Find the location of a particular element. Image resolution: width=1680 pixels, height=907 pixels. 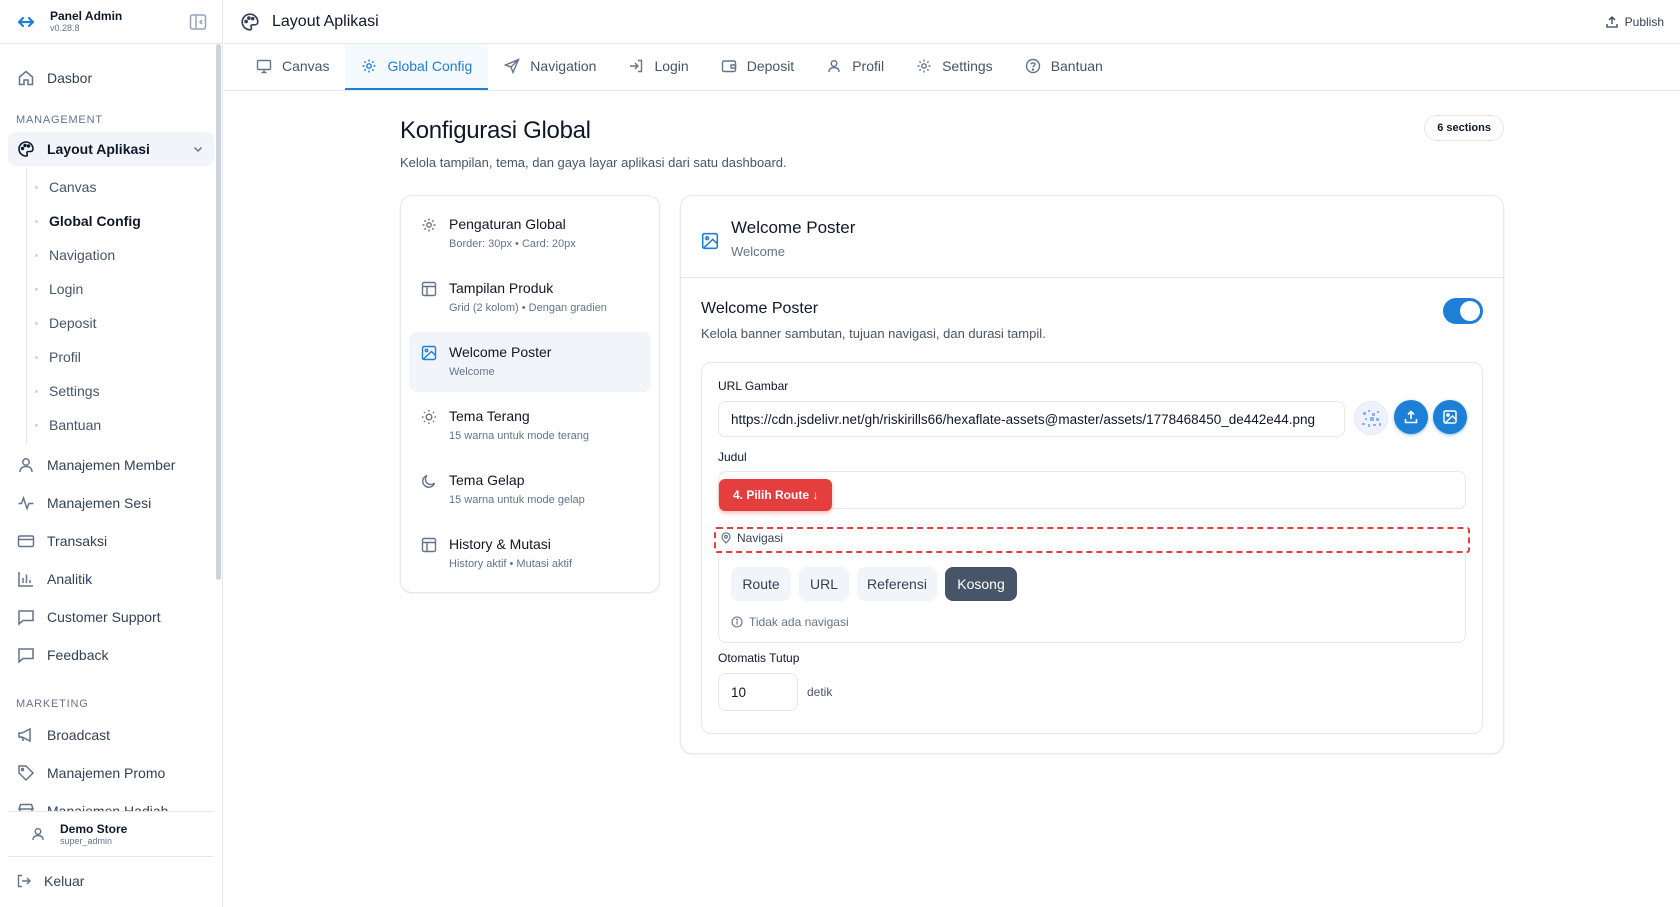

tab-global-config: Global Config is located at coordinates (417, 67).